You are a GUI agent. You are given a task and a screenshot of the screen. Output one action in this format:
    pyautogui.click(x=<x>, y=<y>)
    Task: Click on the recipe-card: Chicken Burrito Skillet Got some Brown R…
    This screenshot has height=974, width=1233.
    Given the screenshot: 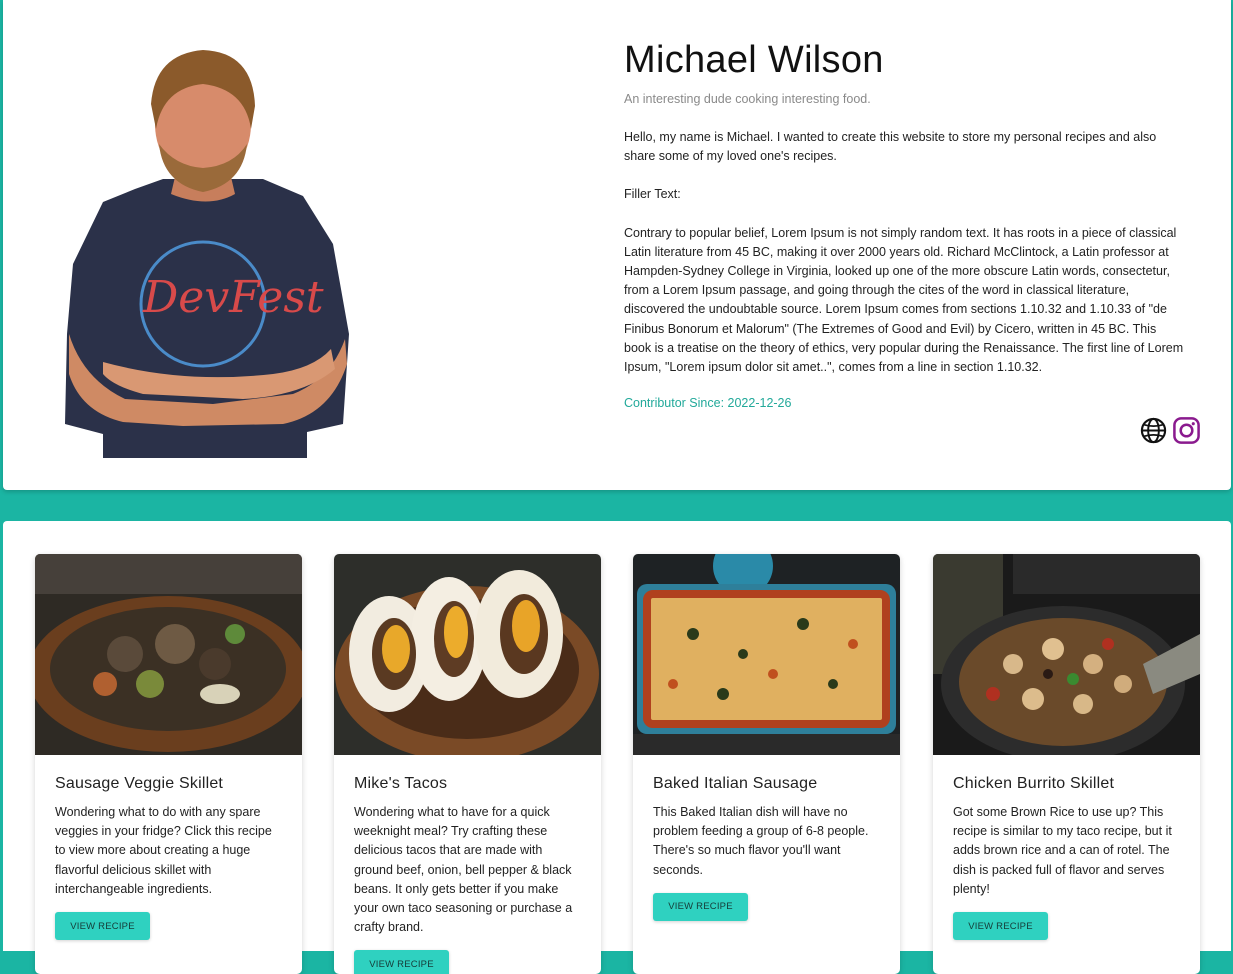 What is the action you would take?
    pyautogui.click(x=1066, y=764)
    